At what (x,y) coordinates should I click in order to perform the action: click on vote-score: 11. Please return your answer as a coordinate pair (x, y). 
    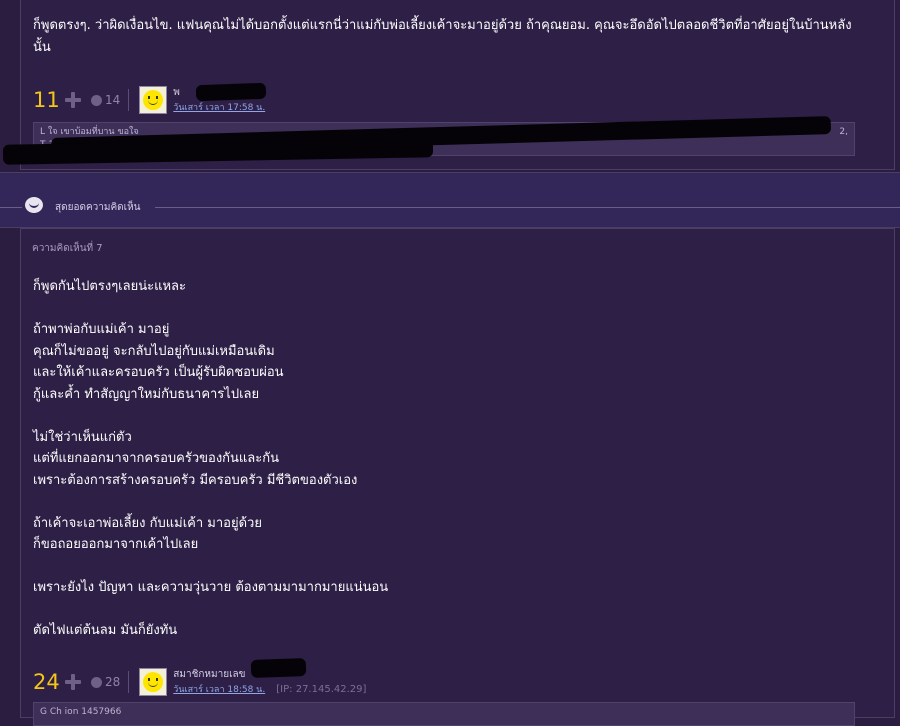
    Looking at the image, I should click on (46, 100).